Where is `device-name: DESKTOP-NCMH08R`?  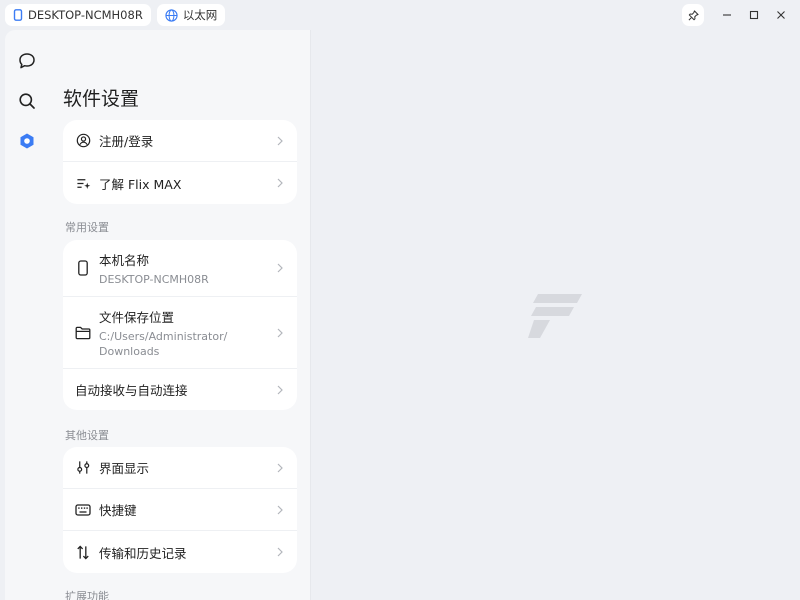 device-name: DESKTOP-NCMH08R is located at coordinates (85, 15).